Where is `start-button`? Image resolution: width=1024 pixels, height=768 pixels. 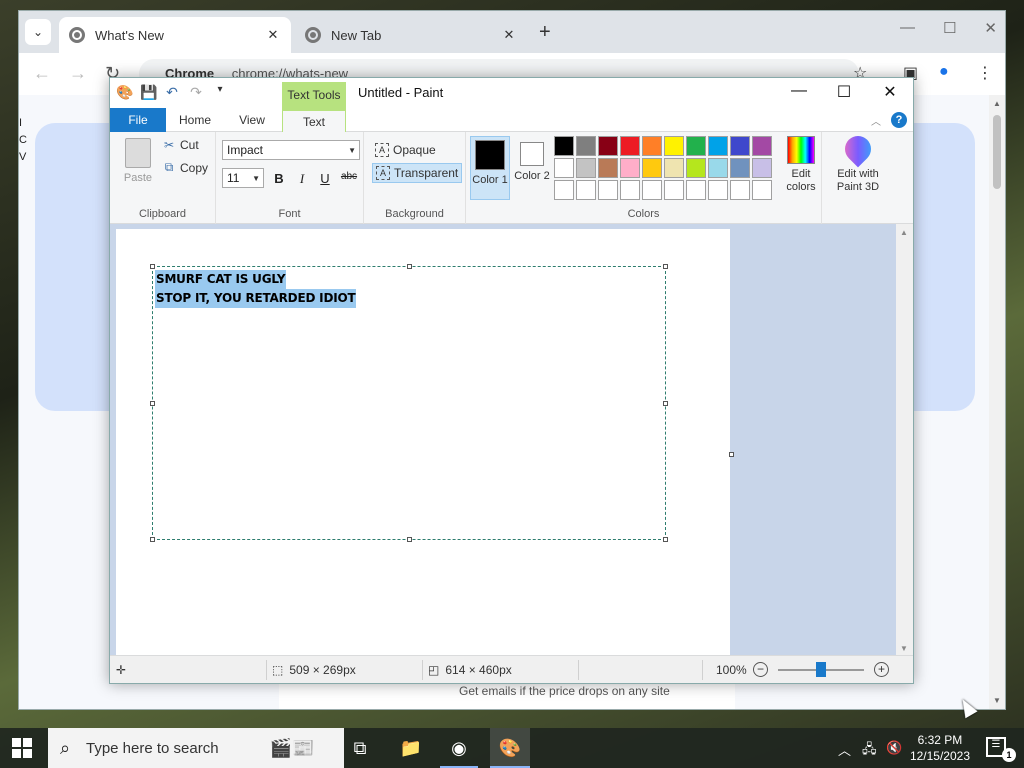 start-button is located at coordinates (22, 748).